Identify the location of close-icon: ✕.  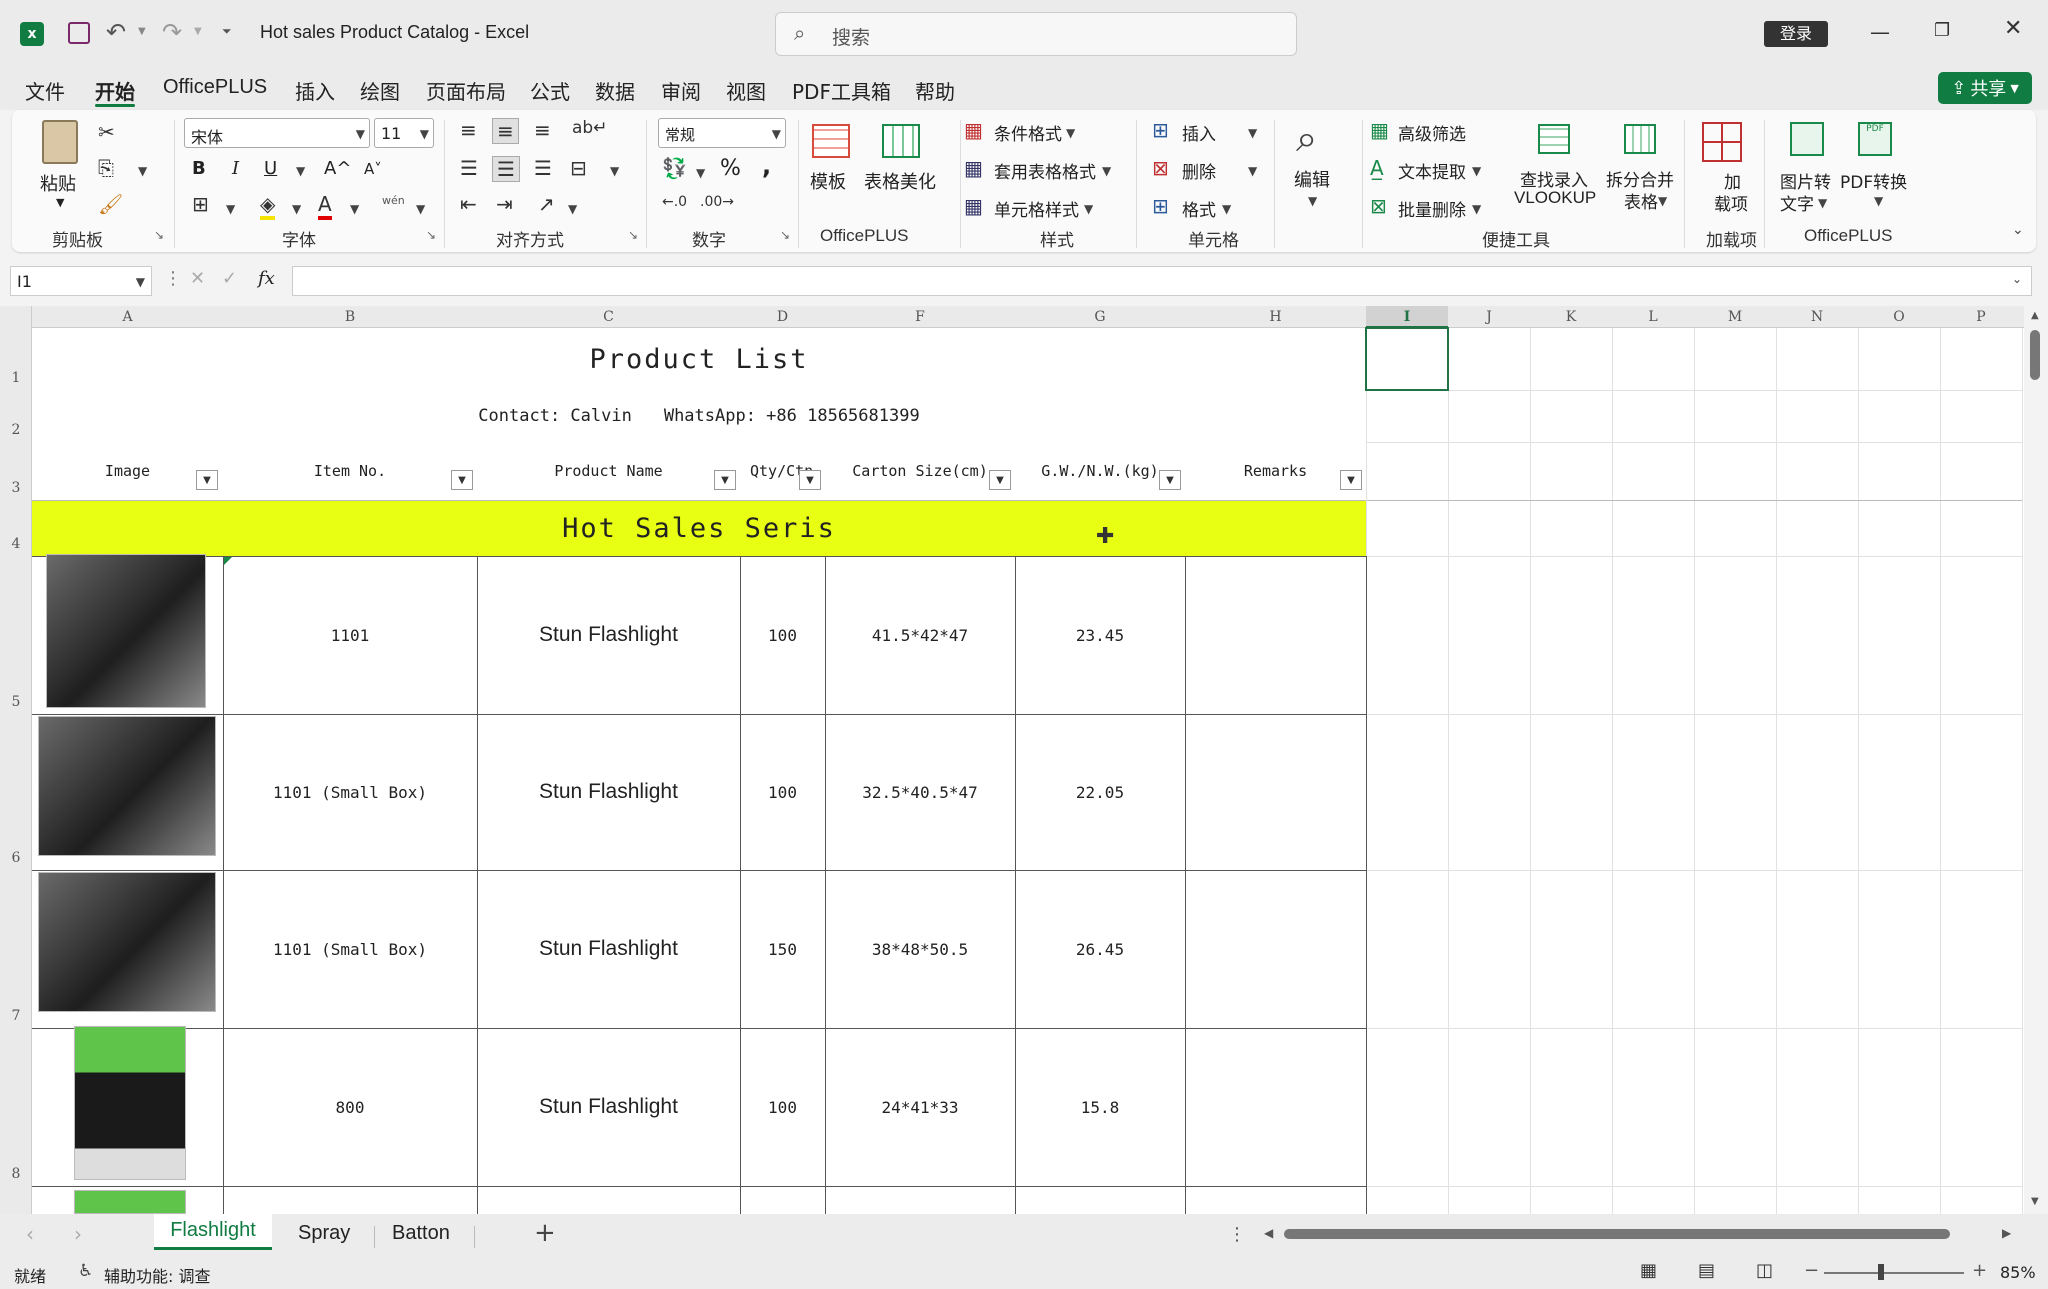
(2013, 28).